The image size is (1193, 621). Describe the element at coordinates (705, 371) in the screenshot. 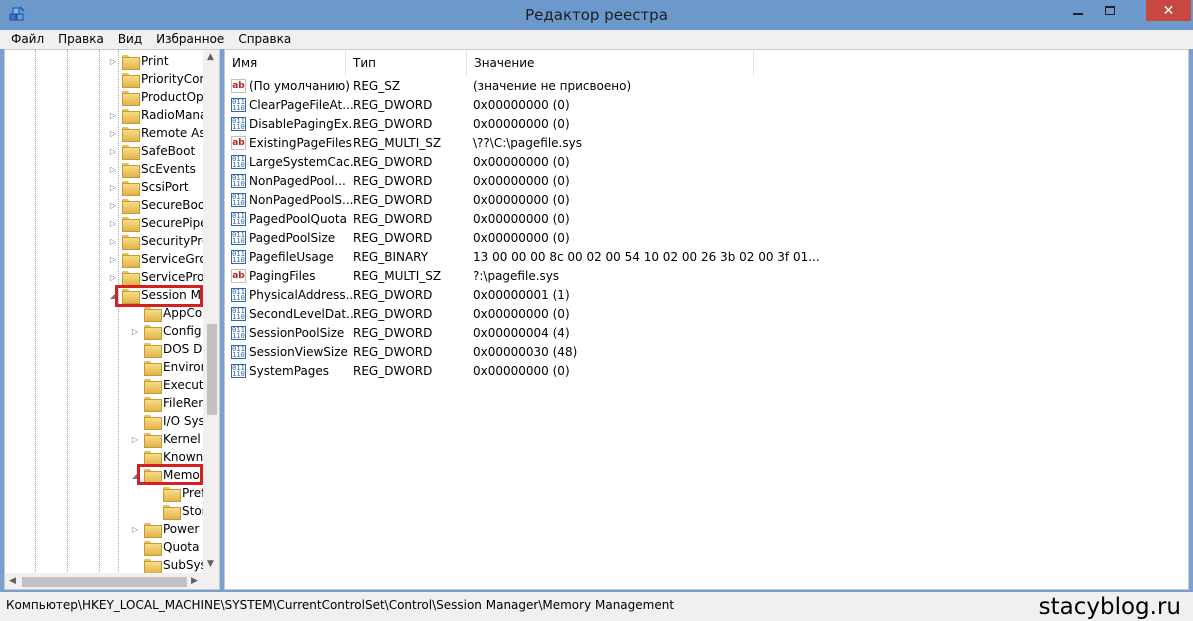

I see `value-row: 011 110 SystemPages REG_DWORD 0x00000000 (0)` at that location.